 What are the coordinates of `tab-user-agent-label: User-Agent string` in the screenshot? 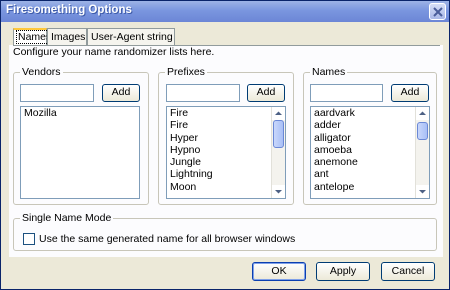 It's located at (132, 37).